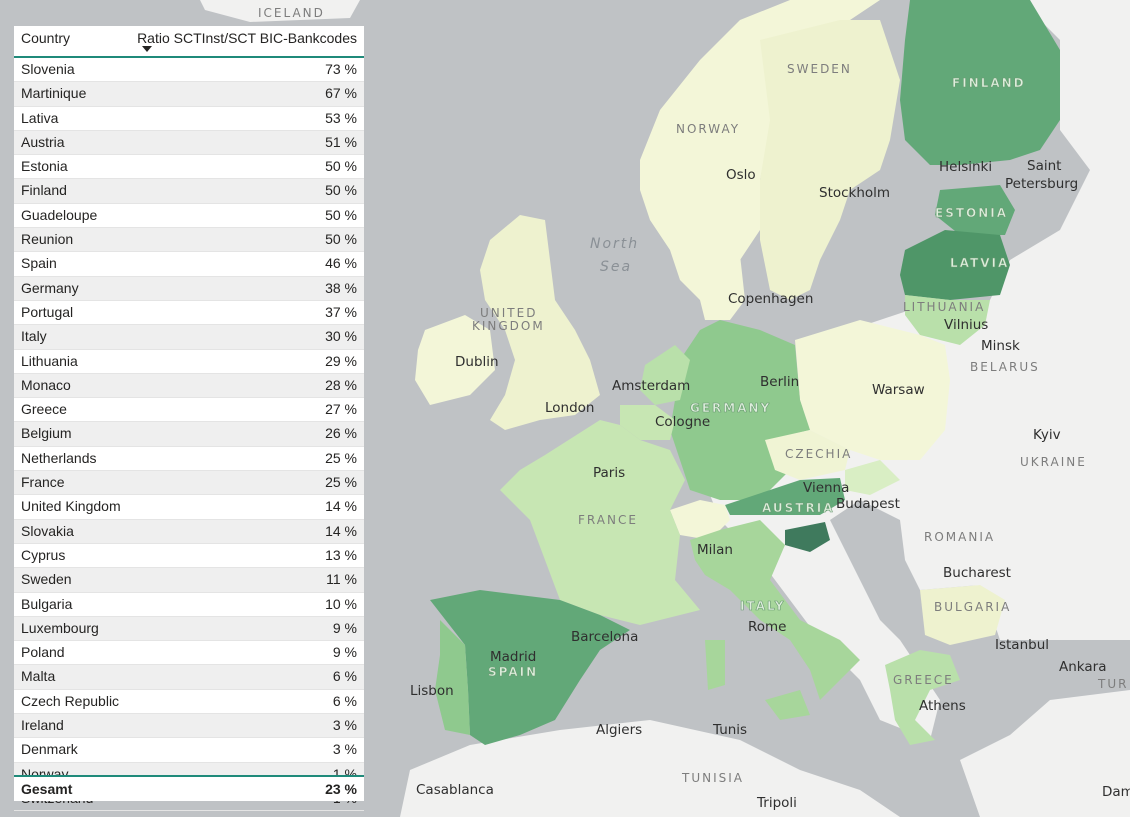 The image size is (1130, 817). What do you see at coordinates (189, 677) in the screenshot?
I see `table-row: Malta 6 %` at bounding box center [189, 677].